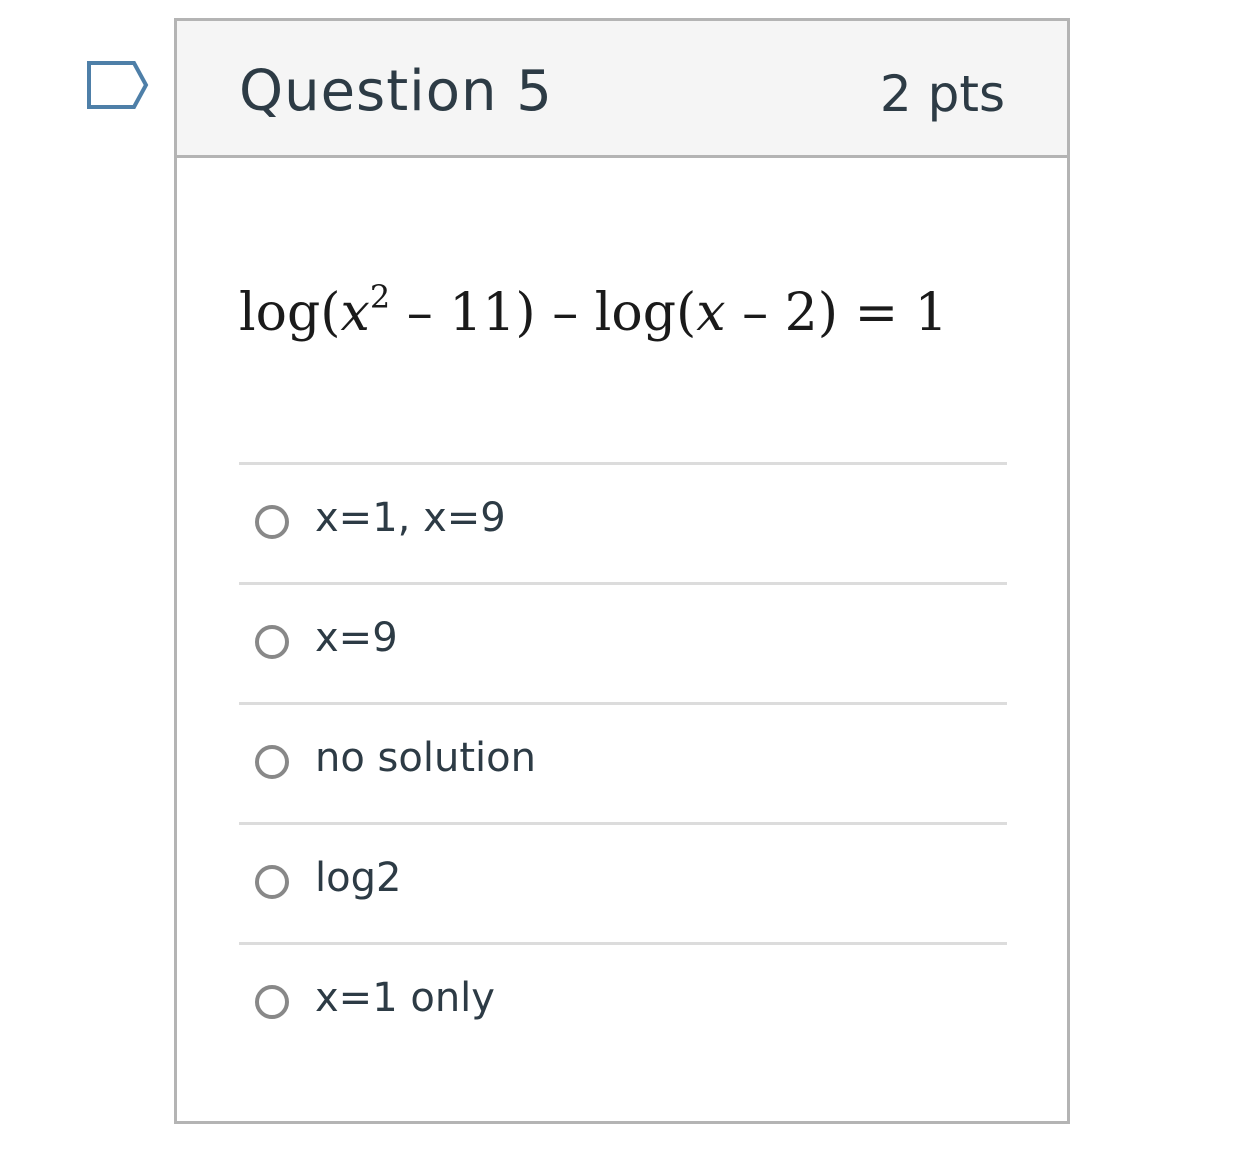  What do you see at coordinates (623, 1002) in the screenshot?
I see `answer-option: x=1 only` at bounding box center [623, 1002].